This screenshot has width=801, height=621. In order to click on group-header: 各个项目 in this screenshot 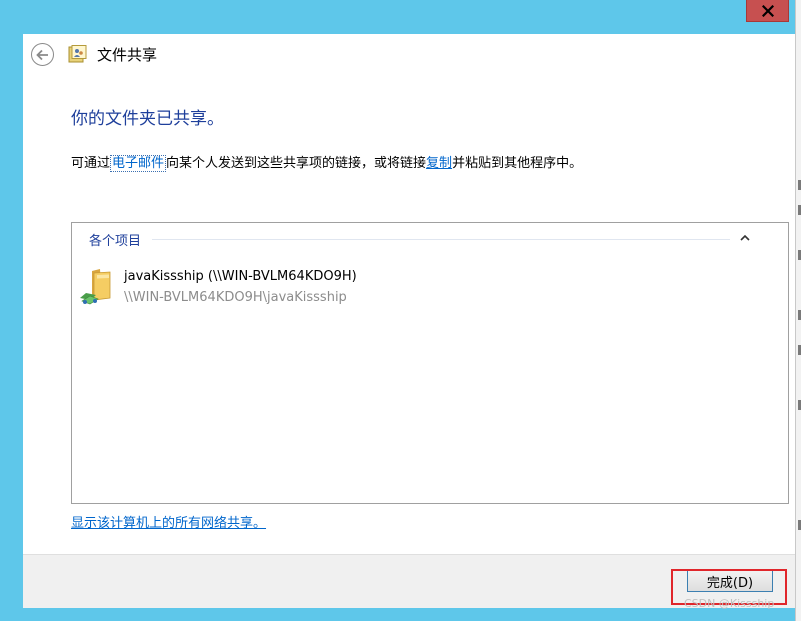, I will do `click(115, 241)`.